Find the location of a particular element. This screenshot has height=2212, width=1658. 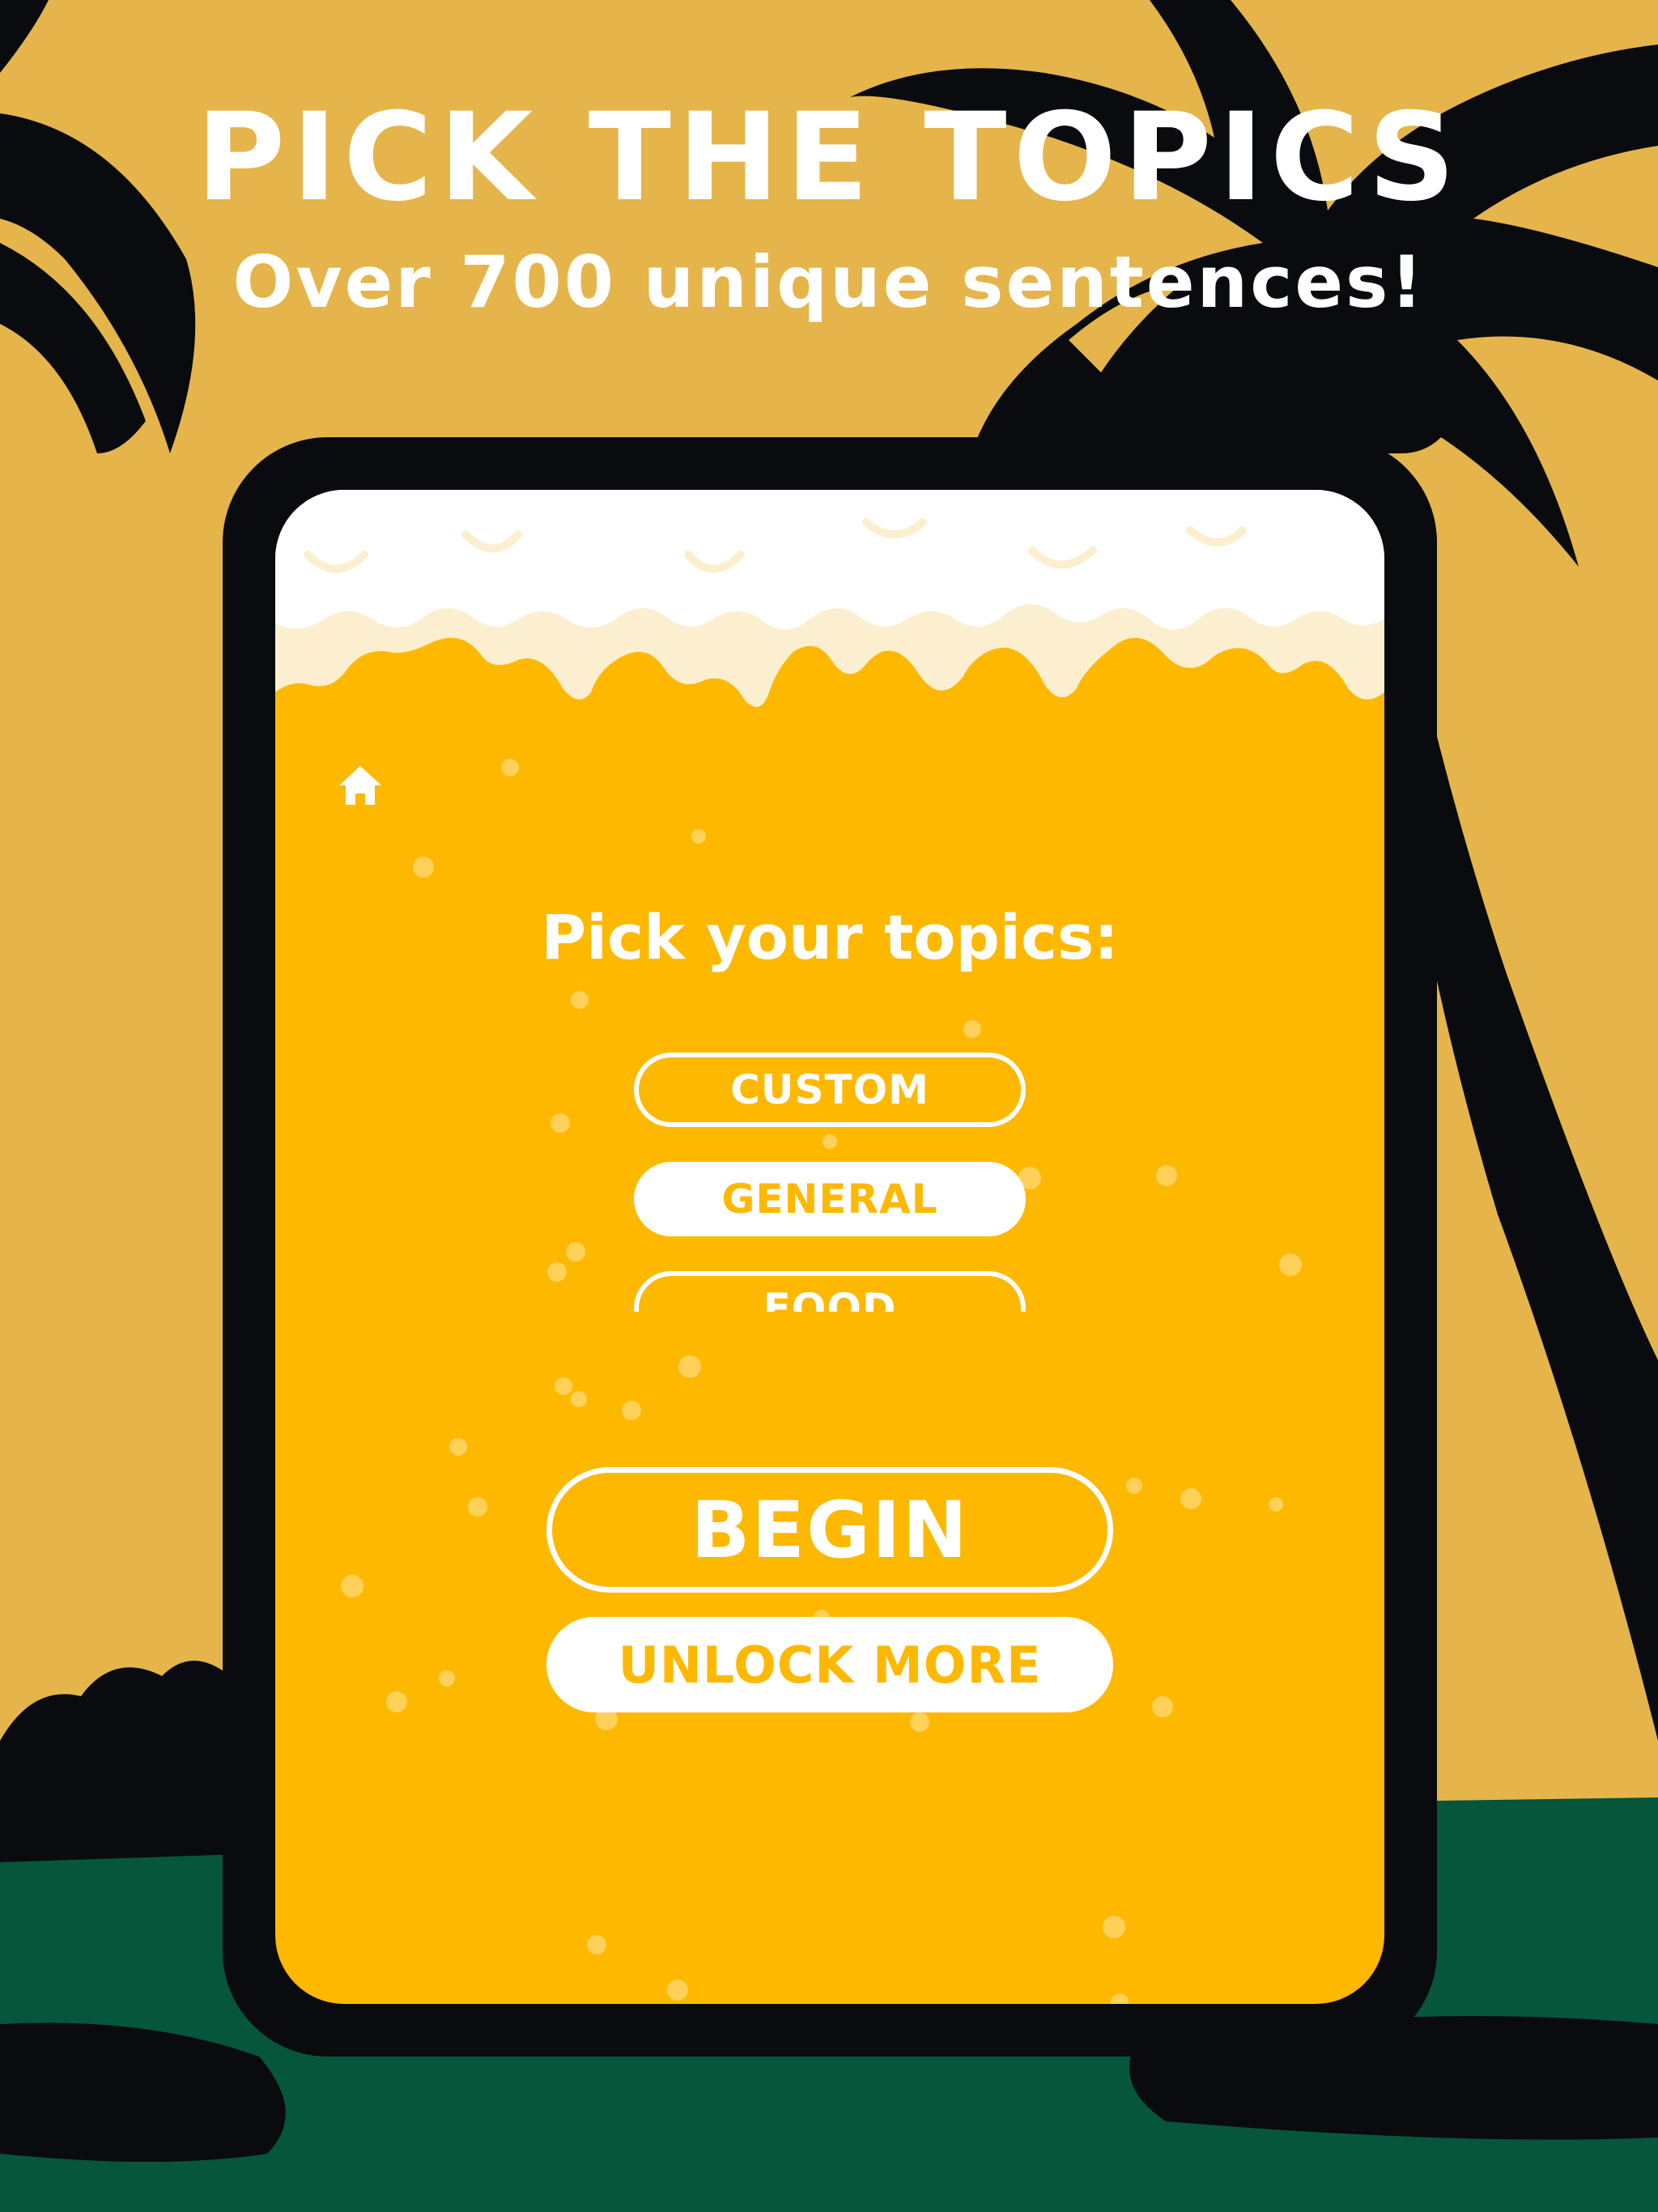

topic-custom-button: CUSTOM is located at coordinates (830, 1090).